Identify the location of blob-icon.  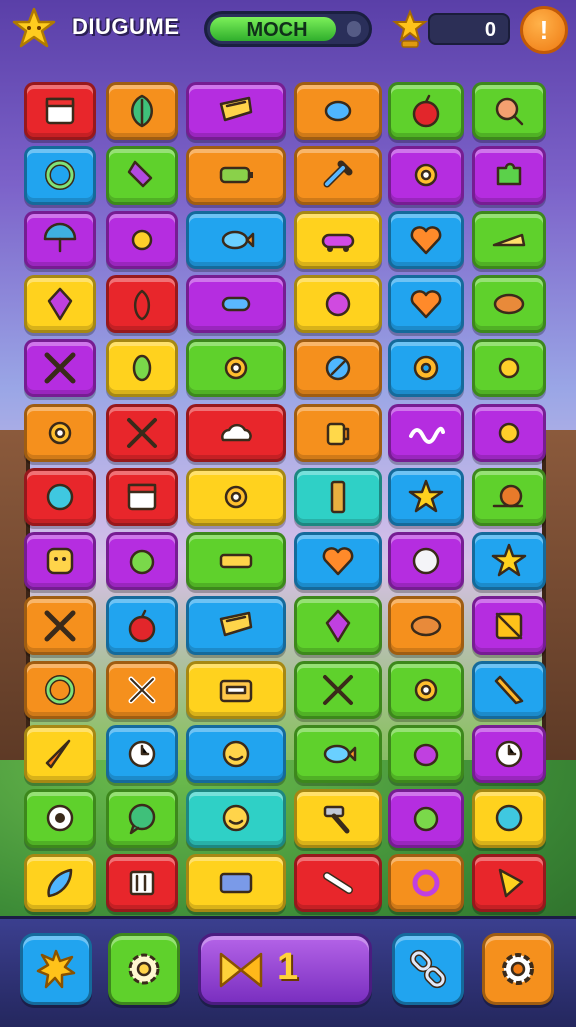
(338, 304).